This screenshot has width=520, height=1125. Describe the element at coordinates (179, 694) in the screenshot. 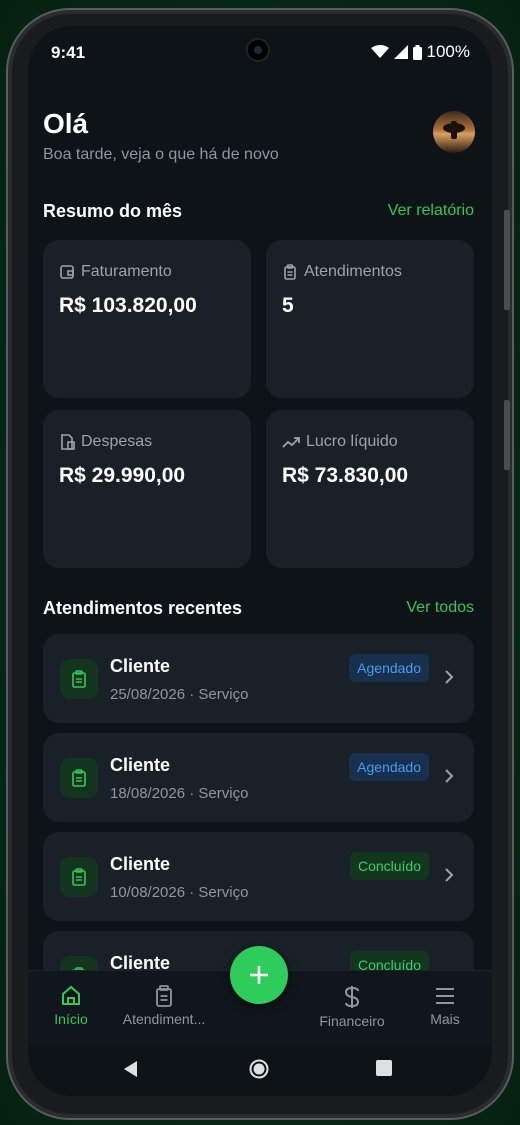

I see `item-meta: 25/08/2026 · Serviço` at that location.